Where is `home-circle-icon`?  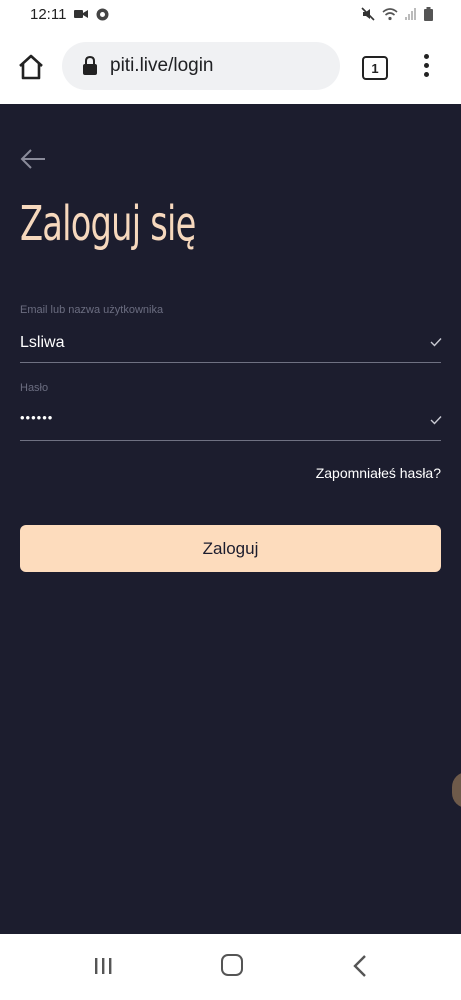 home-circle-icon is located at coordinates (232, 965).